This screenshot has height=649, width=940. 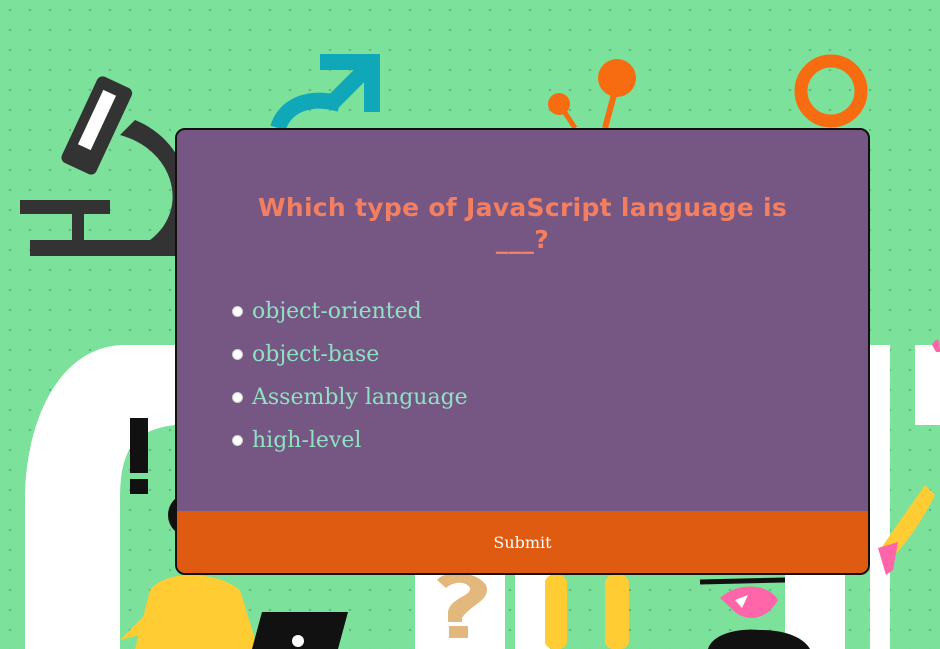 What do you see at coordinates (337, 312) in the screenshot?
I see `answer-label: object-oriented` at bounding box center [337, 312].